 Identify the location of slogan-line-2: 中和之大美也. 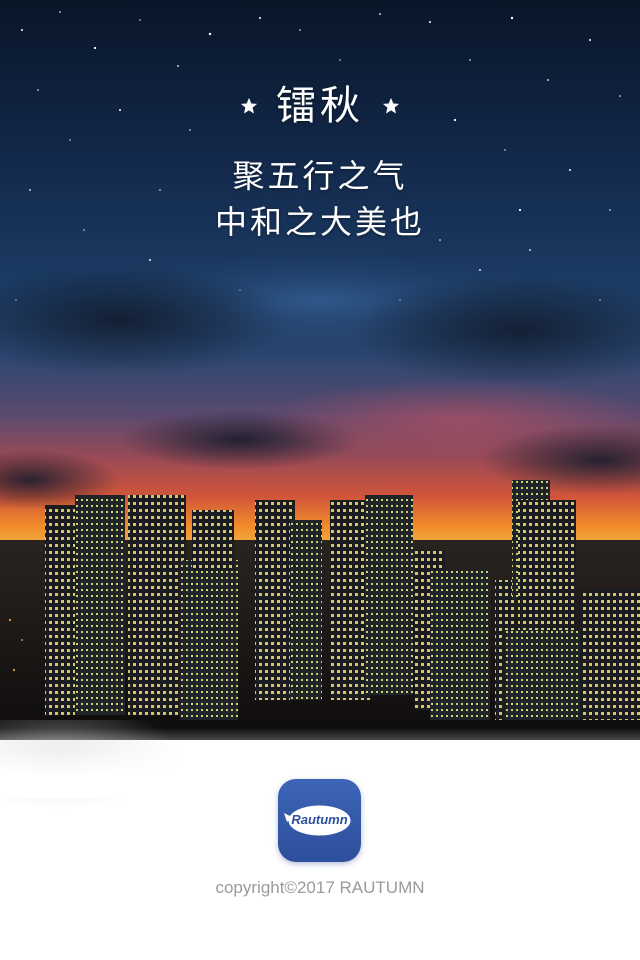
(319, 222).